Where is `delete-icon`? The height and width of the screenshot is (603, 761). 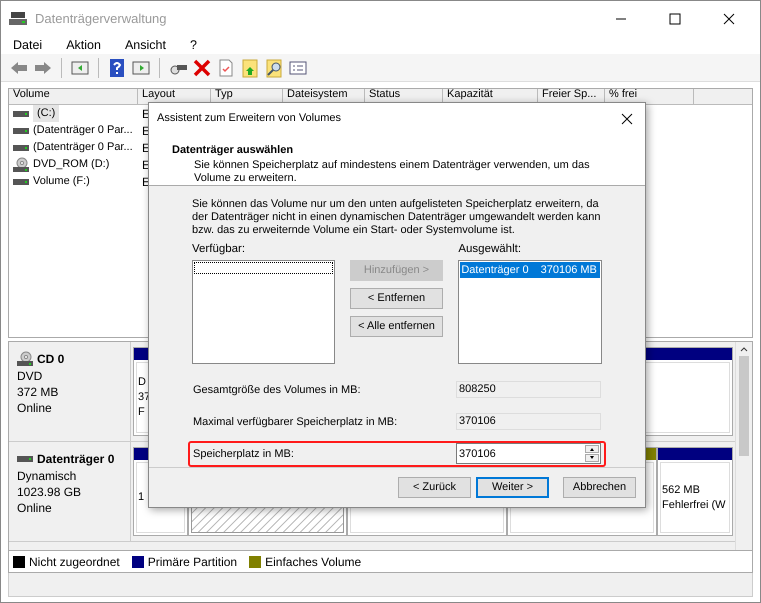
delete-icon is located at coordinates (202, 68).